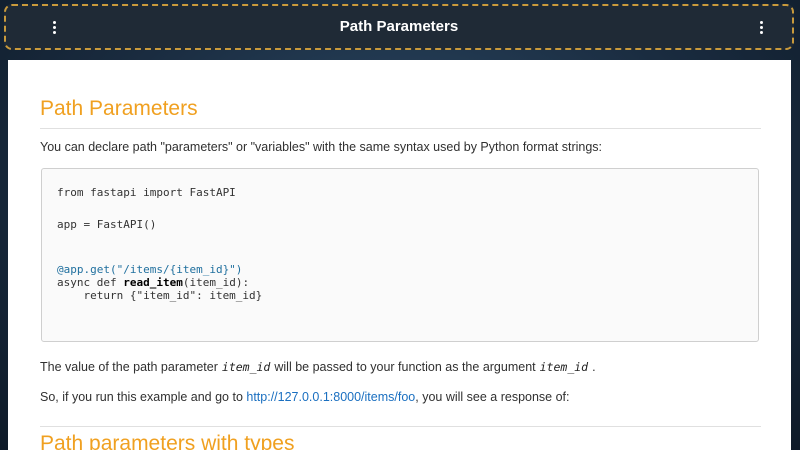 This screenshot has height=450, width=800. What do you see at coordinates (167, 441) in the screenshot?
I see `next-section-heading: Path parameters with types` at bounding box center [167, 441].